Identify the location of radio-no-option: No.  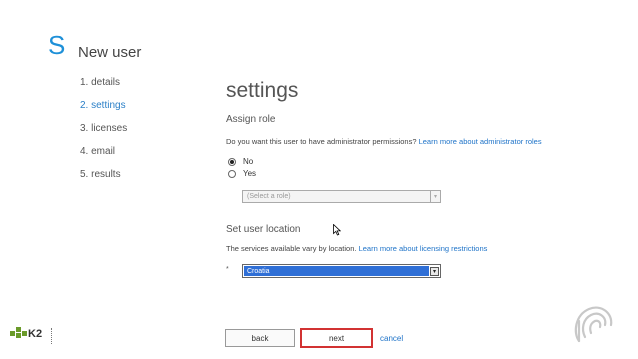
(240, 161).